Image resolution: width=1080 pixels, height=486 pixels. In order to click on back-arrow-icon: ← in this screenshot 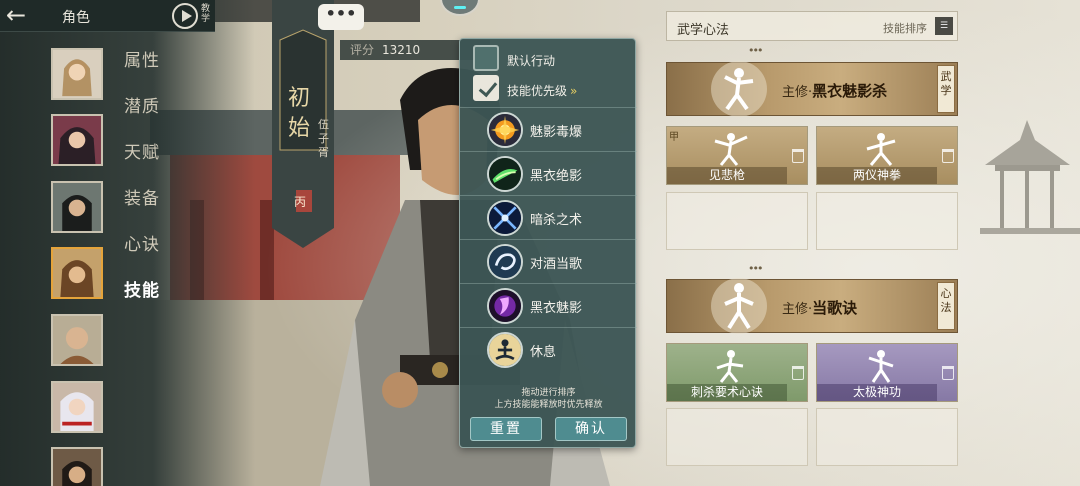, I will do `click(25, 15)`.